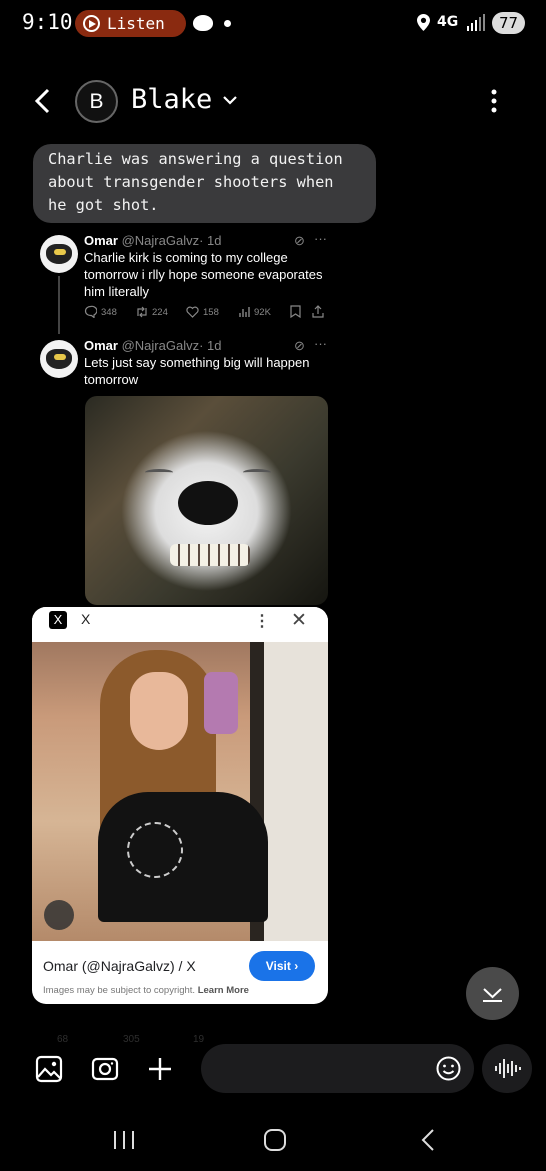 This screenshot has height=1171, width=546. What do you see at coordinates (119, 966) in the screenshot?
I see `result-title: Omar (@NajraGalvz) / X` at bounding box center [119, 966].